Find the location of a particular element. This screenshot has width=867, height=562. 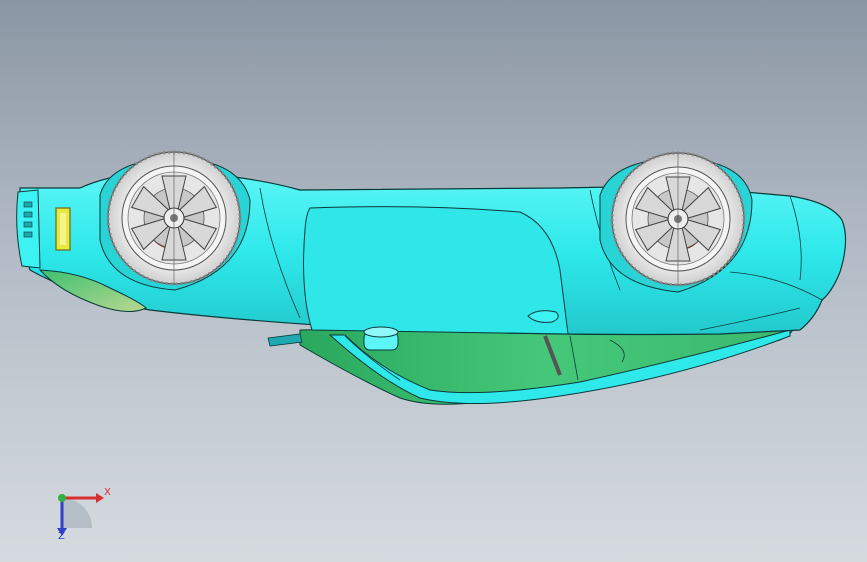

rear-wheel is located at coordinates (174, 218).